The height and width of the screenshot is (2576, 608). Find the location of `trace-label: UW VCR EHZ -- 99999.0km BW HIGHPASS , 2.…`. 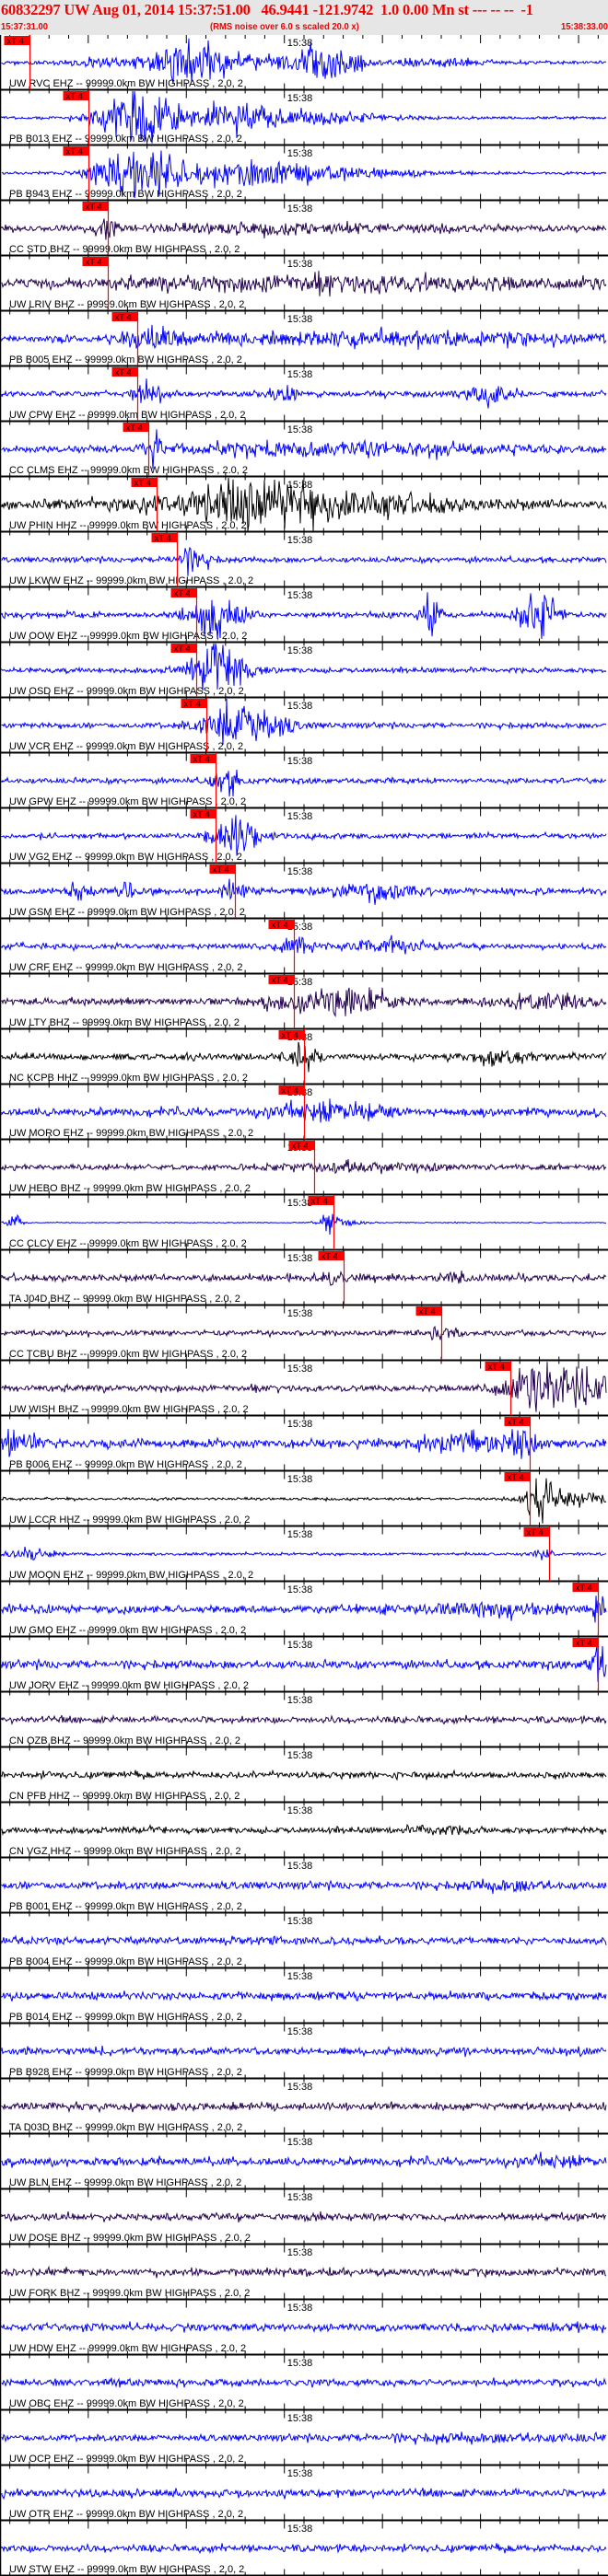

trace-label: UW VCR EHZ -- 99999.0km BW HIGHPASS , 2.… is located at coordinates (126, 746).